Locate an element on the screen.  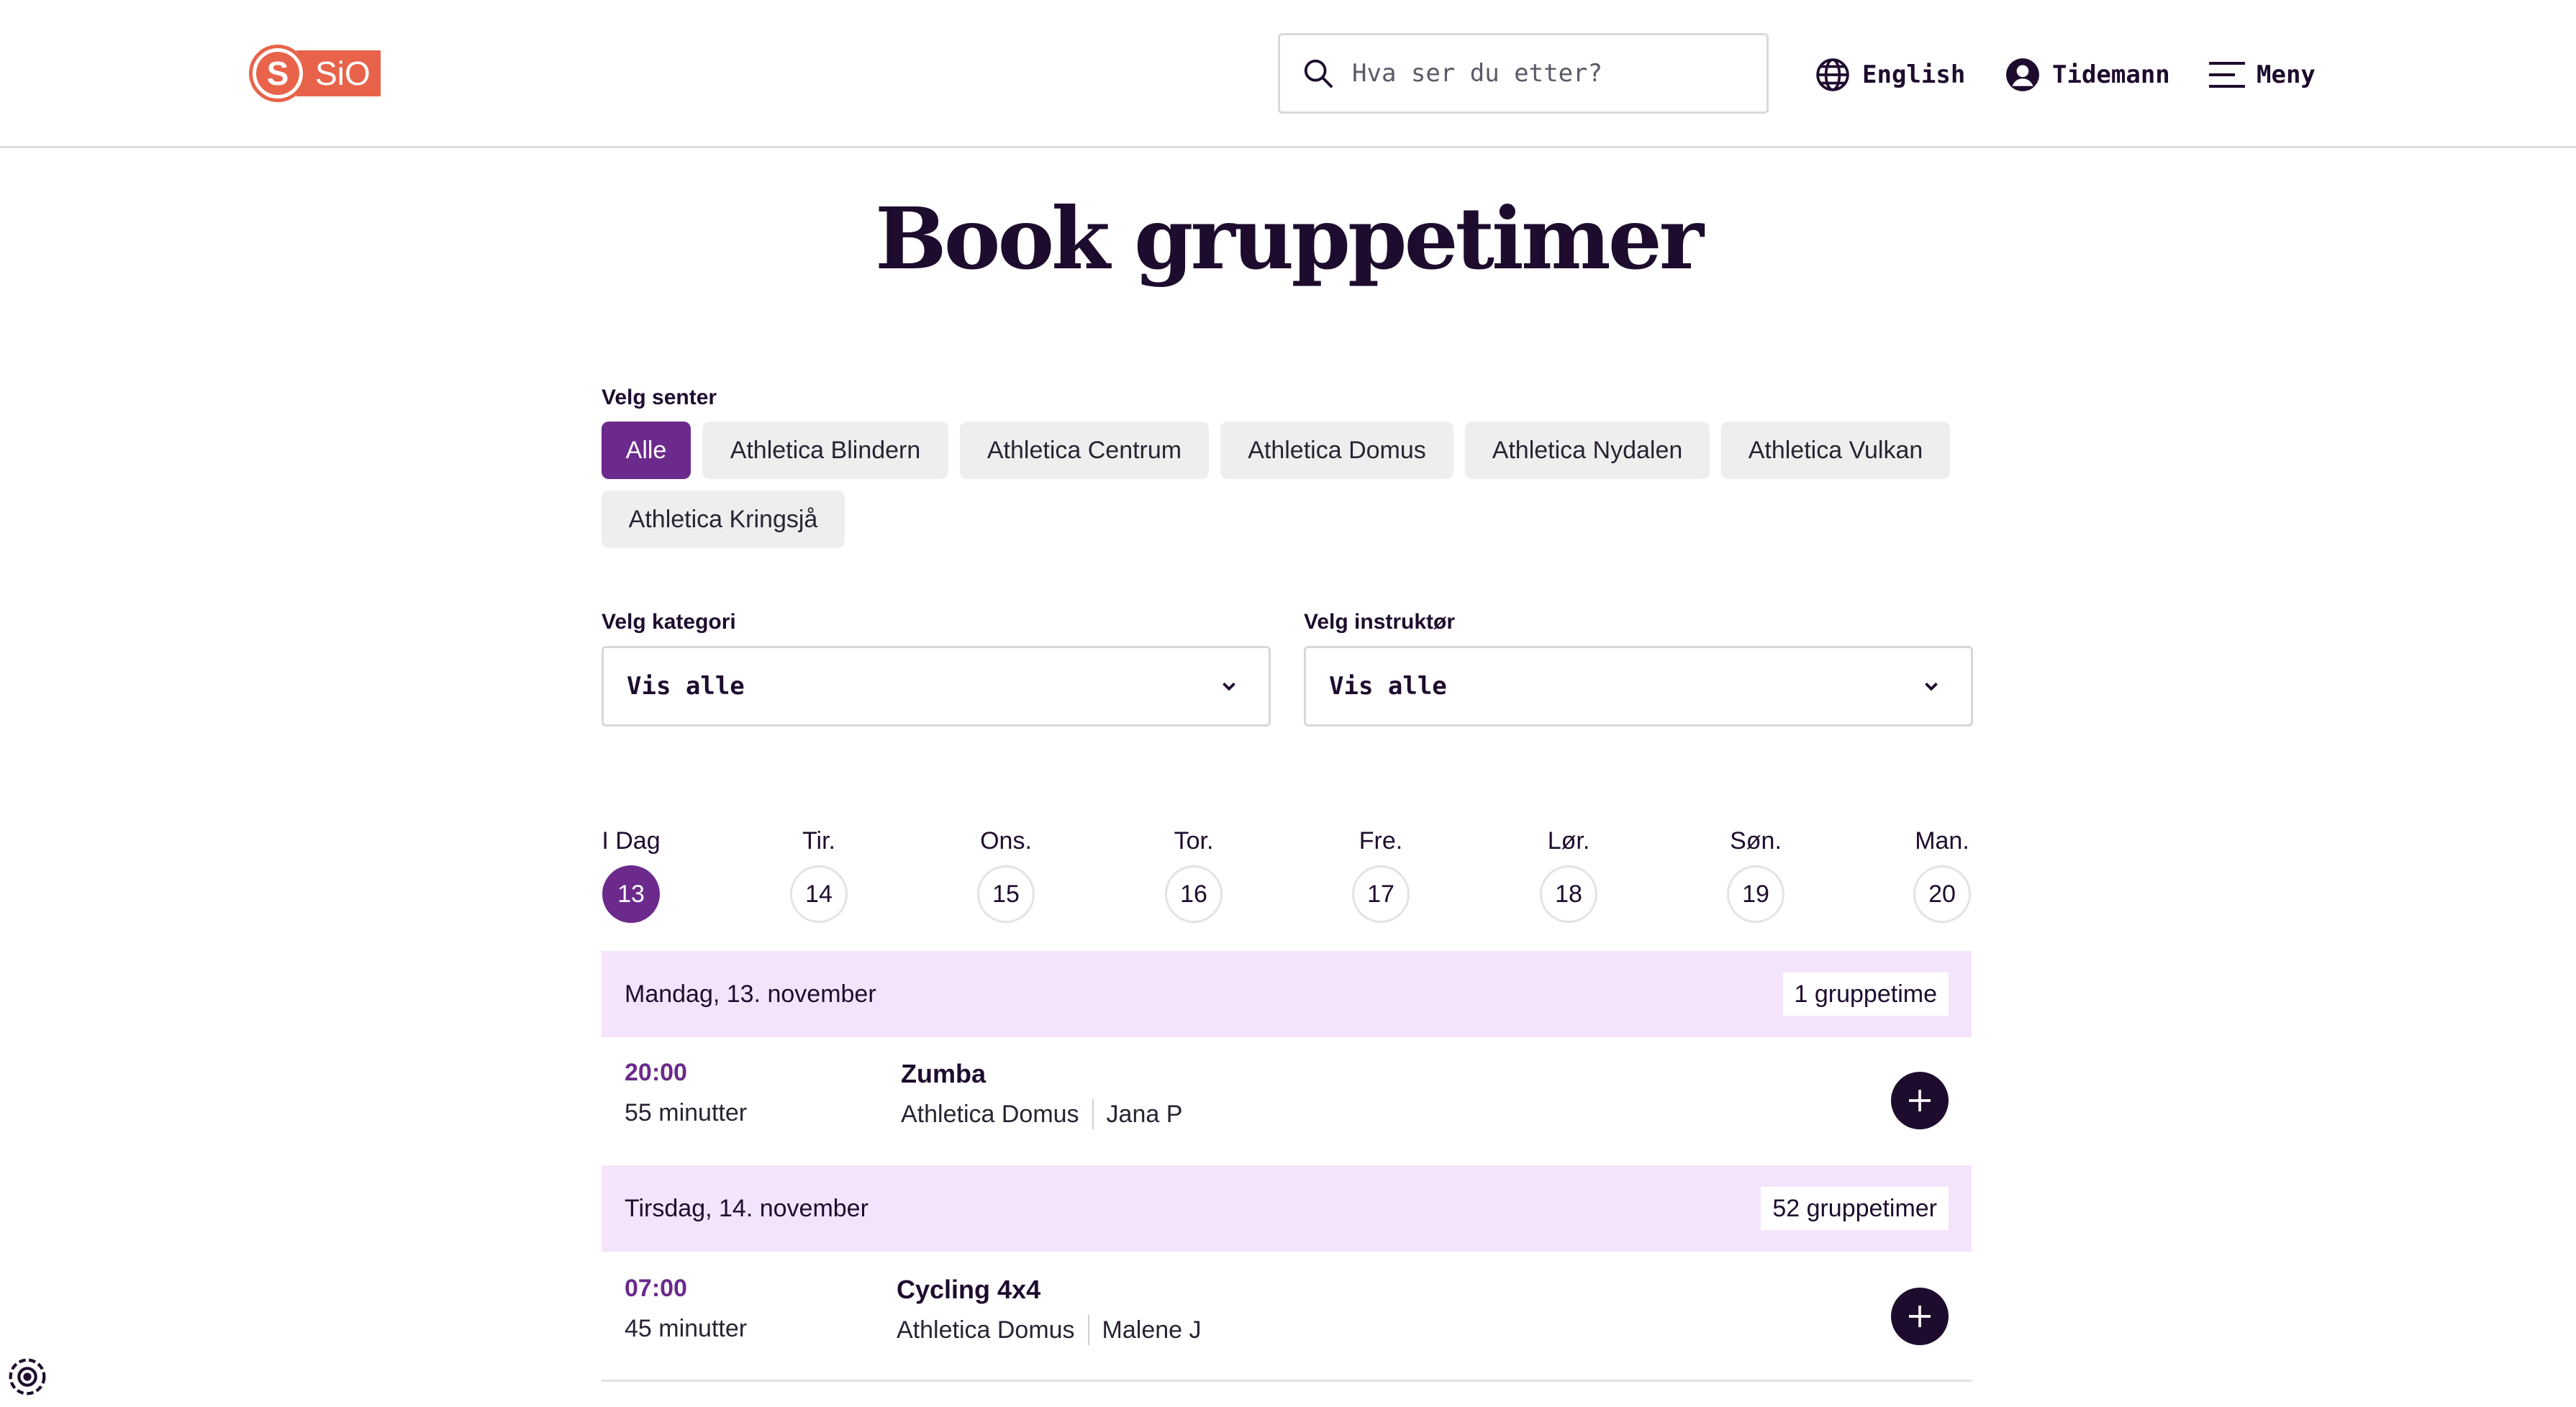
day-name: I Dag is located at coordinates (631, 841).